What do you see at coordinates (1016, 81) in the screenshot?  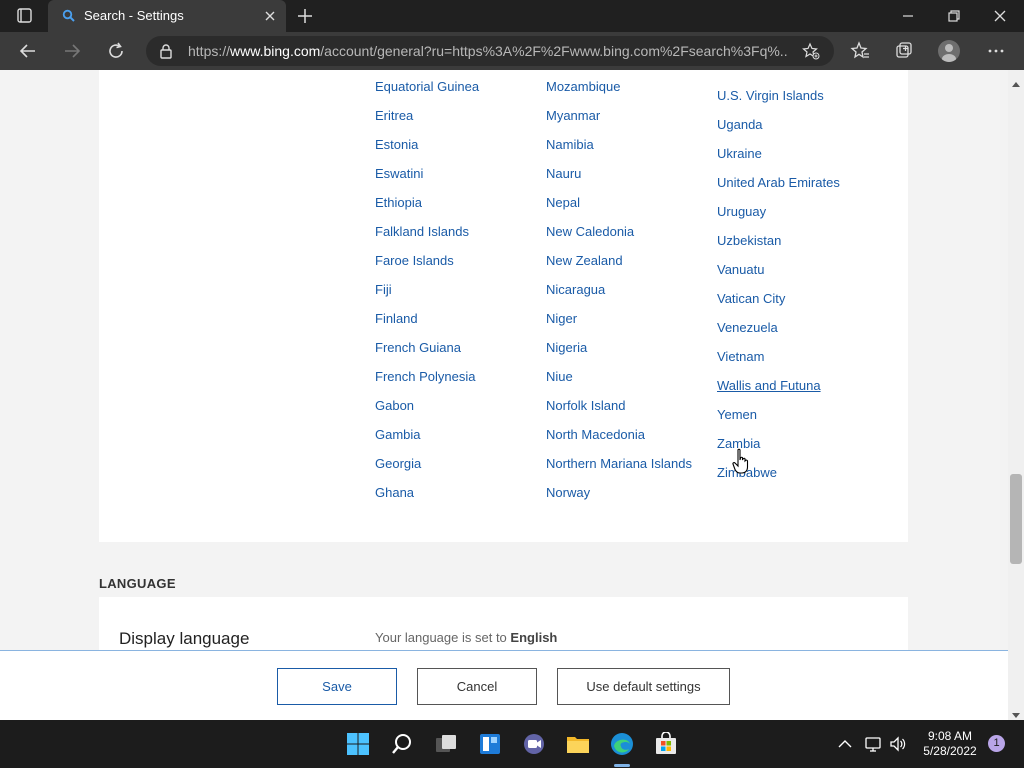 I see `scroll-up-icon` at bounding box center [1016, 81].